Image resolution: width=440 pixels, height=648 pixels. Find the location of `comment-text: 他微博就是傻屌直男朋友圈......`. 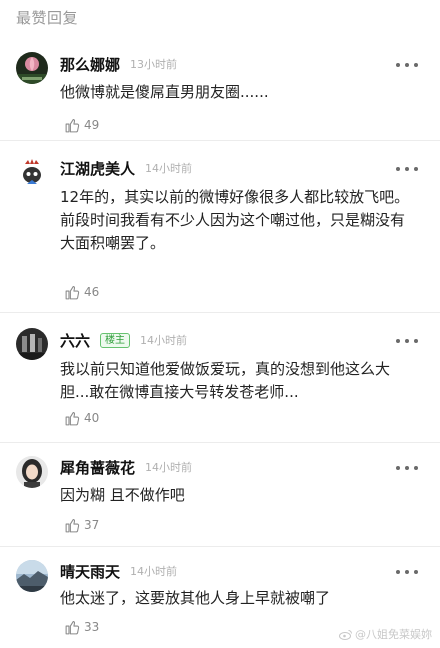

comment-text: 他微博就是傻屌直男朋友圈...... is located at coordinates (238, 92).